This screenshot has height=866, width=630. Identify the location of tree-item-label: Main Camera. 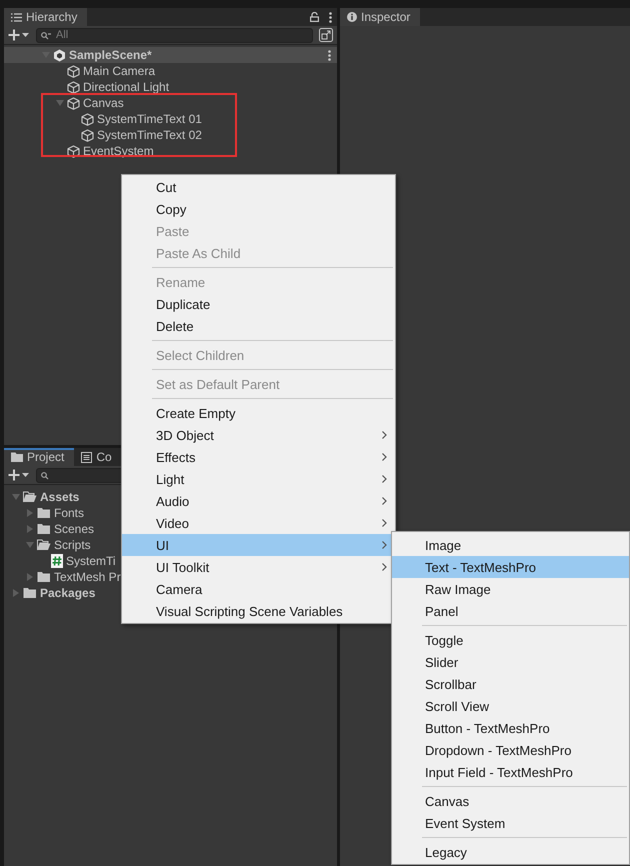
(119, 71).